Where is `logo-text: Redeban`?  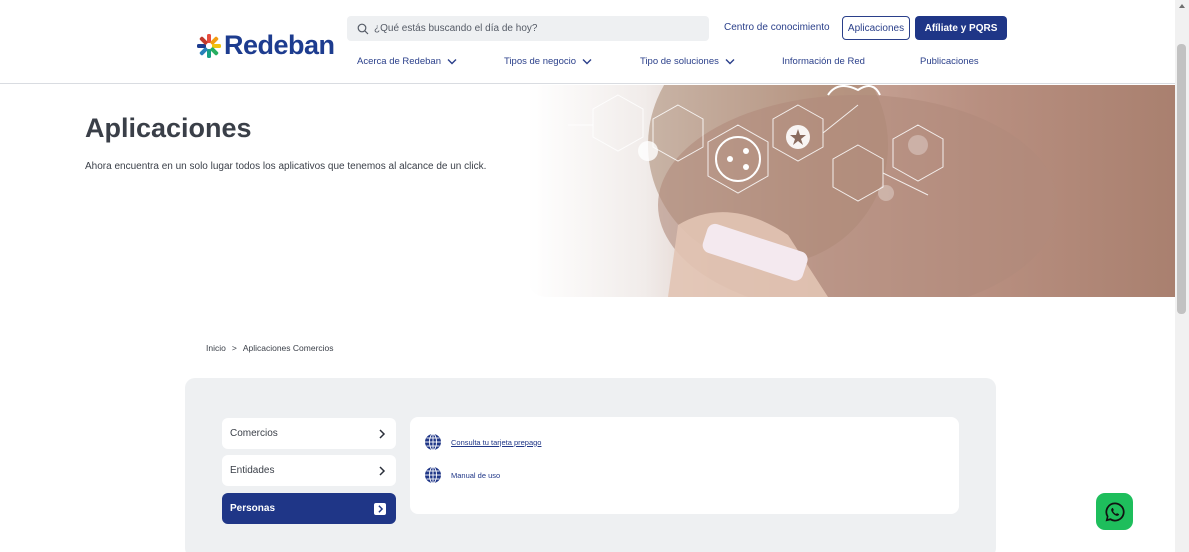 logo-text: Redeban is located at coordinates (279, 45).